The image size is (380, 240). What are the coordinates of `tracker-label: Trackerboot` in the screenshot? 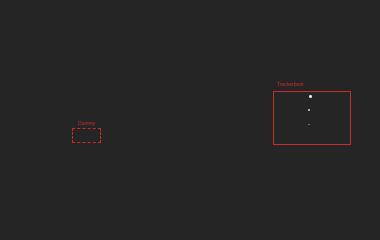 It's located at (290, 85).